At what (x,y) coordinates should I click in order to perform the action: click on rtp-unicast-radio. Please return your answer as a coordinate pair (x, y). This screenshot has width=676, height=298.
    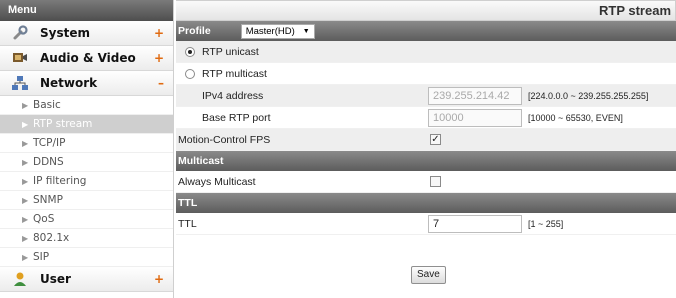
    Looking at the image, I should click on (190, 51).